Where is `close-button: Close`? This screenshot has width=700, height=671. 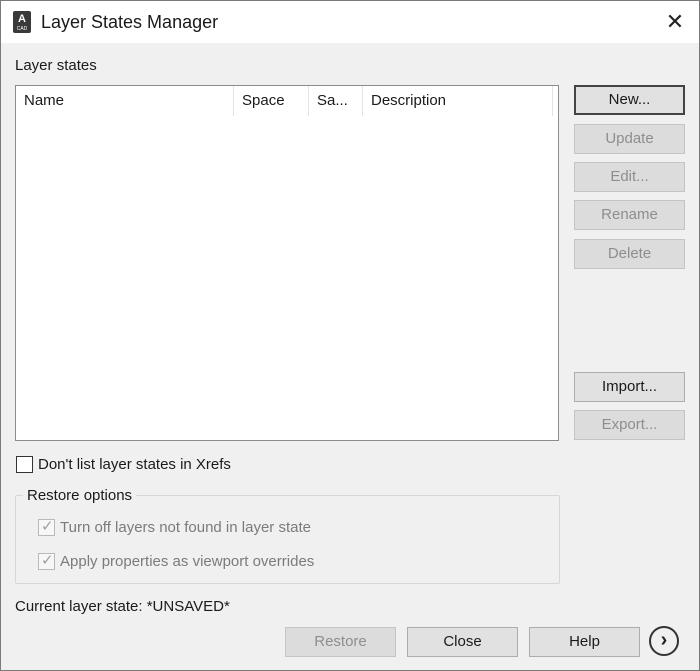 close-button: Close is located at coordinates (462, 642).